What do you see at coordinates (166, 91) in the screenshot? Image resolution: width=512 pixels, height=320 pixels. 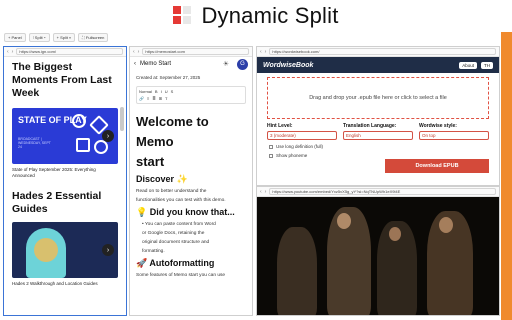 I see `underline-button: U` at bounding box center [166, 91].